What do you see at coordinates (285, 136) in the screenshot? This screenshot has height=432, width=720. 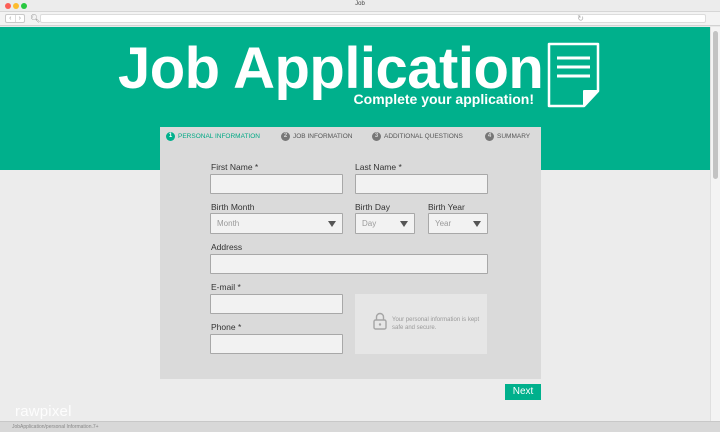 I see `step-number: 2` at bounding box center [285, 136].